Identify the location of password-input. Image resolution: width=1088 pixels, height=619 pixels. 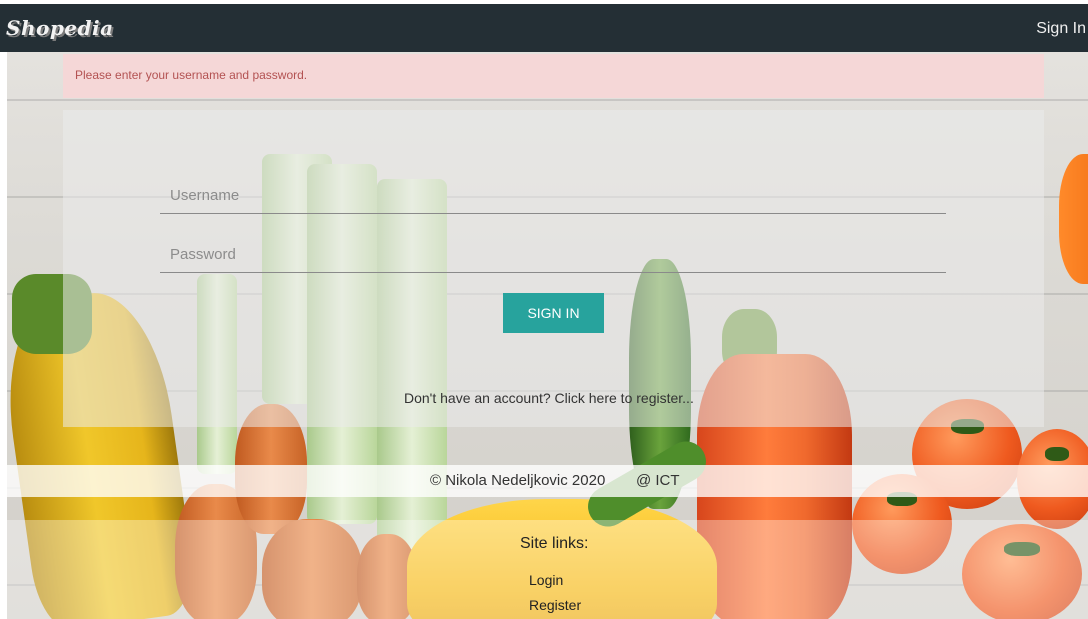
(553, 255).